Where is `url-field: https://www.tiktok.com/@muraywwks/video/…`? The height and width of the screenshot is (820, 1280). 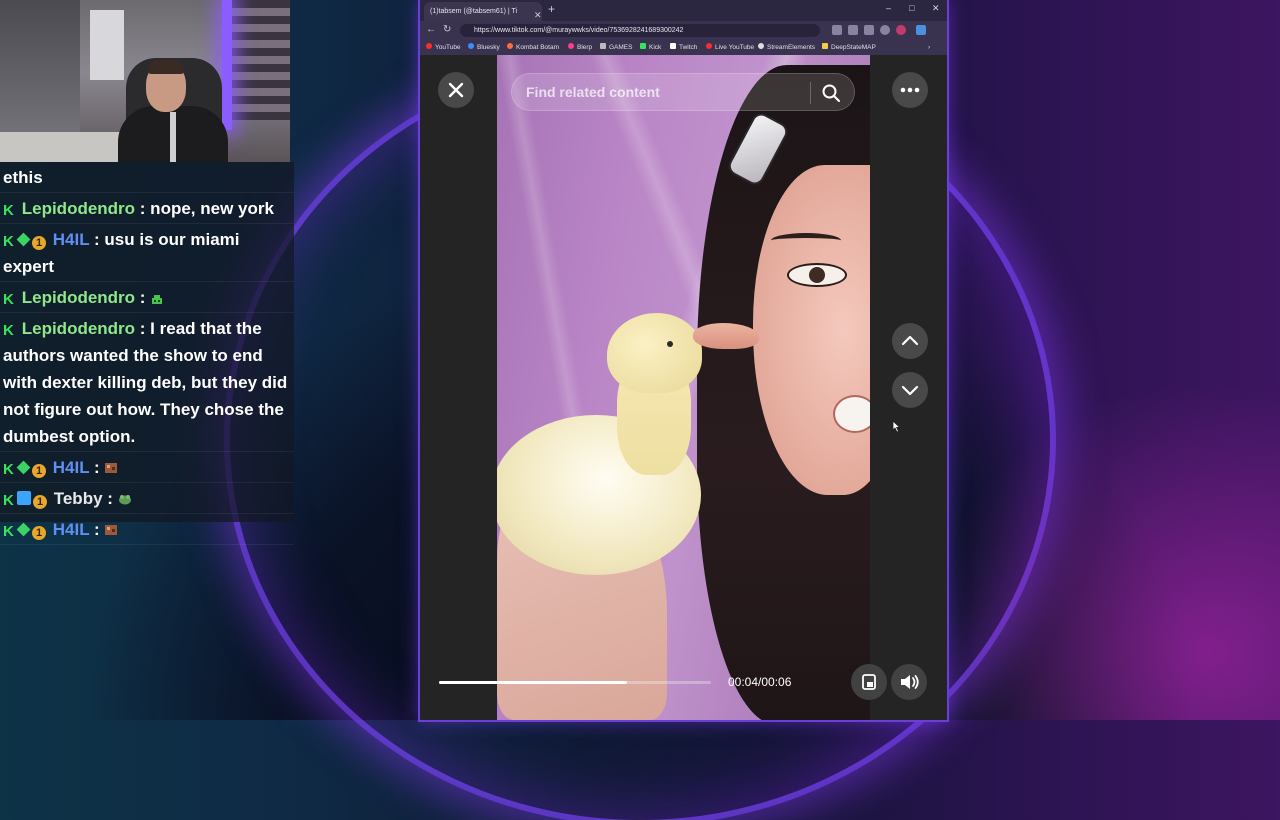
url-field: https://www.tiktok.com/@muraywwks/video/… is located at coordinates (640, 30).